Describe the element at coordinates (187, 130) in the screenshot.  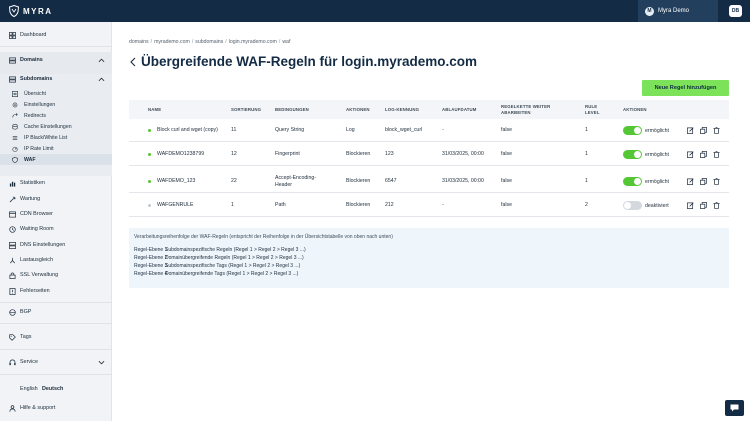
I see `cell-name: Block curl and wget (copy)` at that location.